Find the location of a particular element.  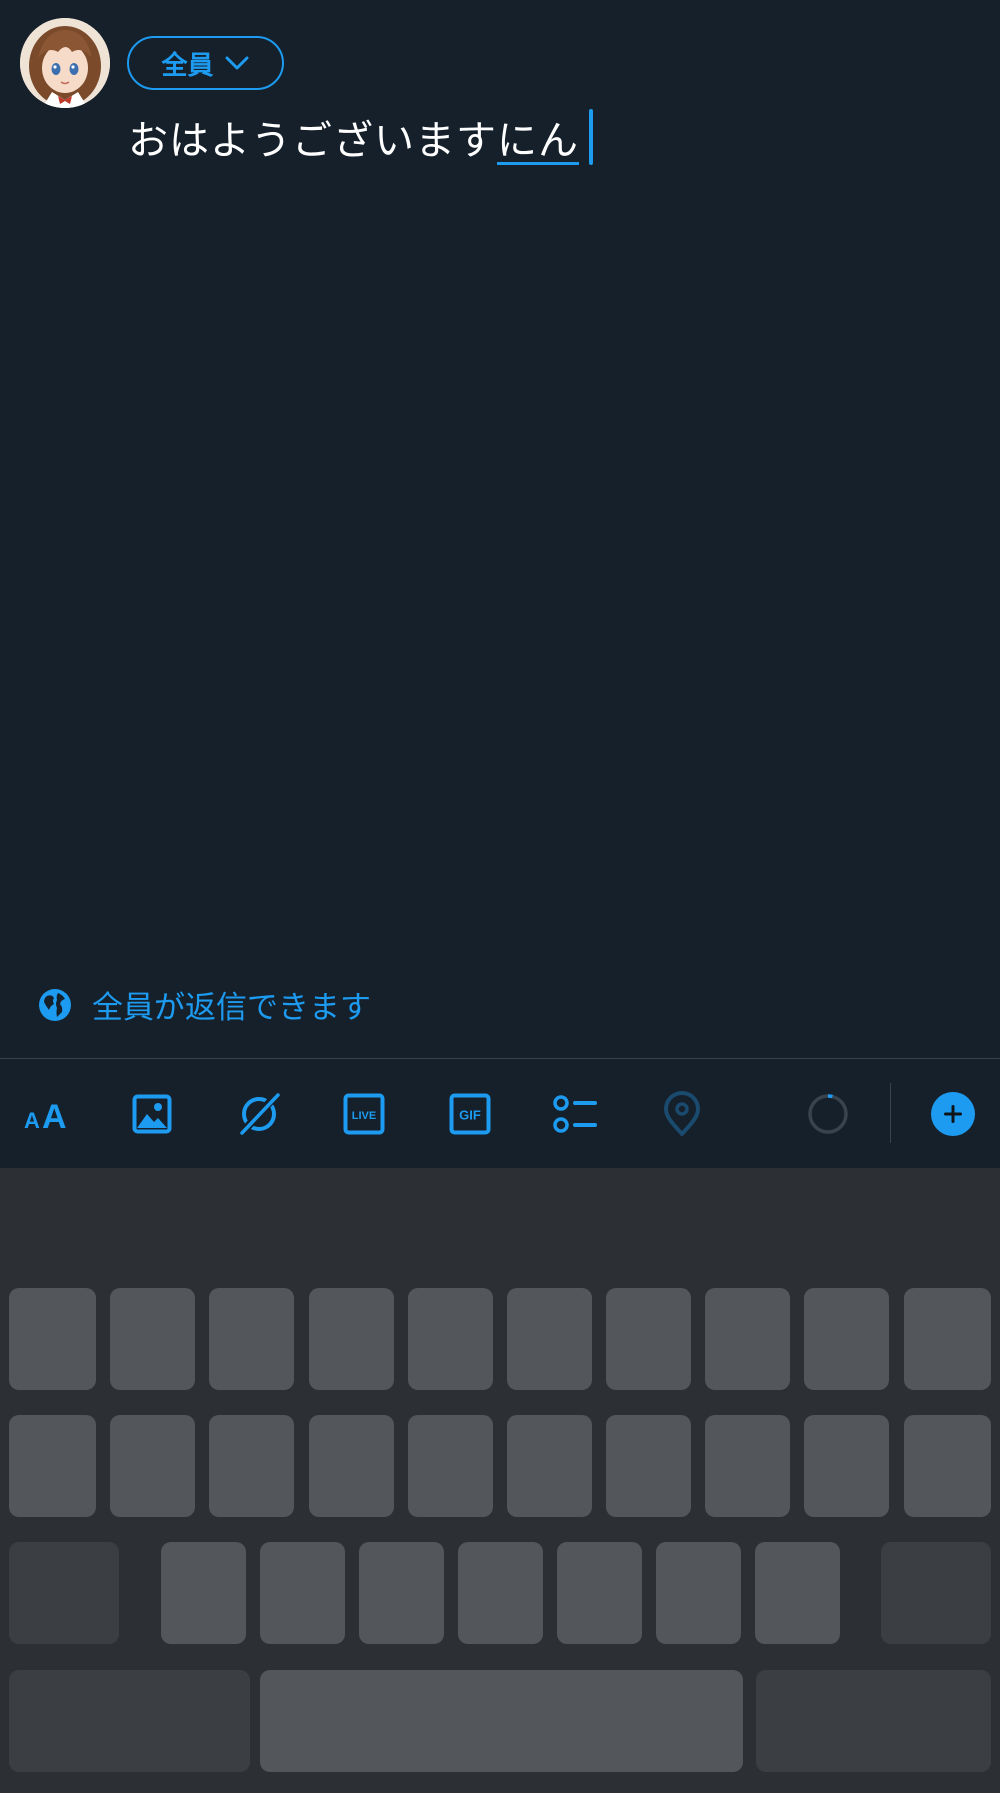

audience-selector-button: 全員 is located at coordinates (205, 63).